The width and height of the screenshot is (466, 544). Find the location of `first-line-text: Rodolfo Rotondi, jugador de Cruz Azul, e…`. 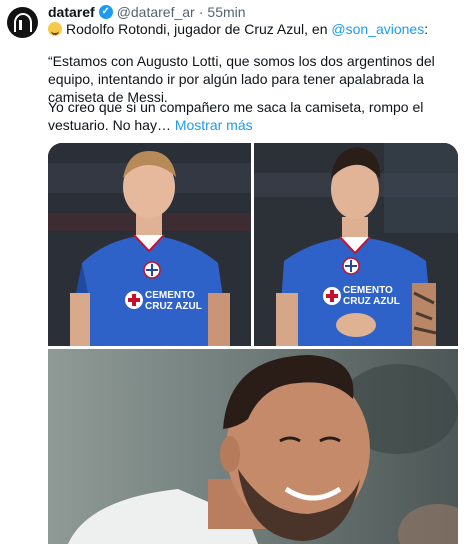

first-line-text: Rodolfo Rotondi, jugador de Cruz Azul, e… is located at coordinates (199, 29).